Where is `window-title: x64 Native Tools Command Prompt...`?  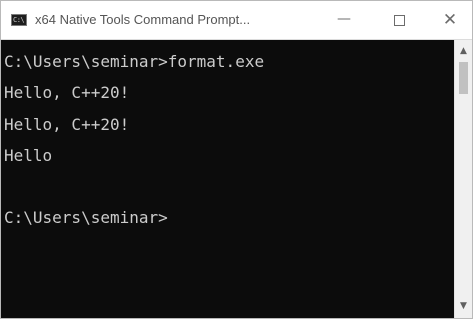
window-title: x64 Native Tools Command Prompt... is located at coordinates (143, 19).